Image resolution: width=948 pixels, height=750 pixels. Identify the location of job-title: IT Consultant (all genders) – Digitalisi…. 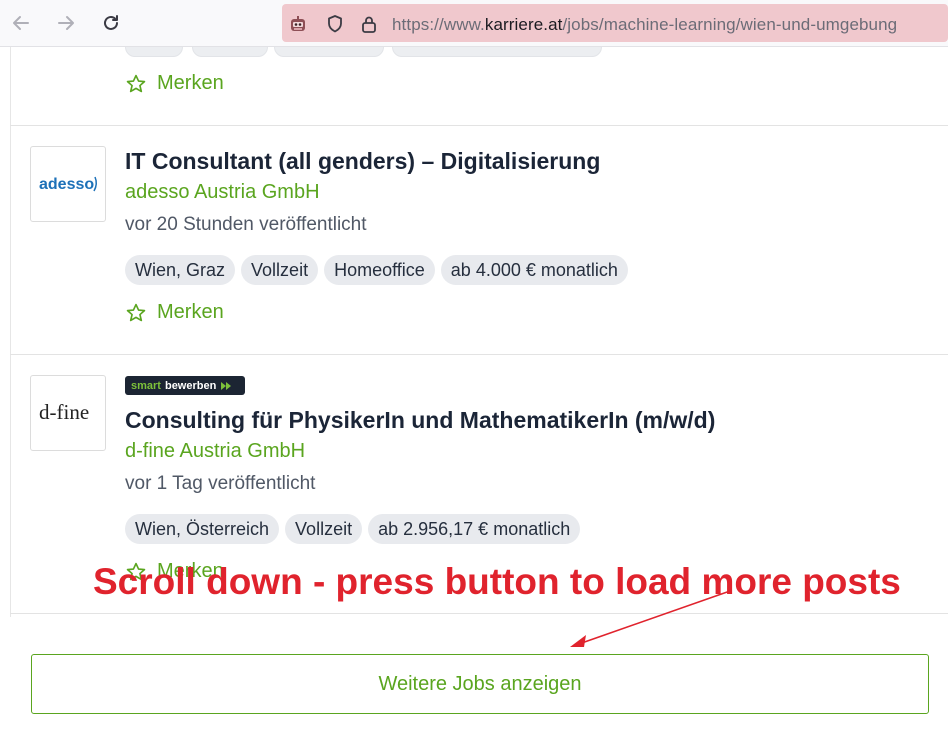
(362, 161).